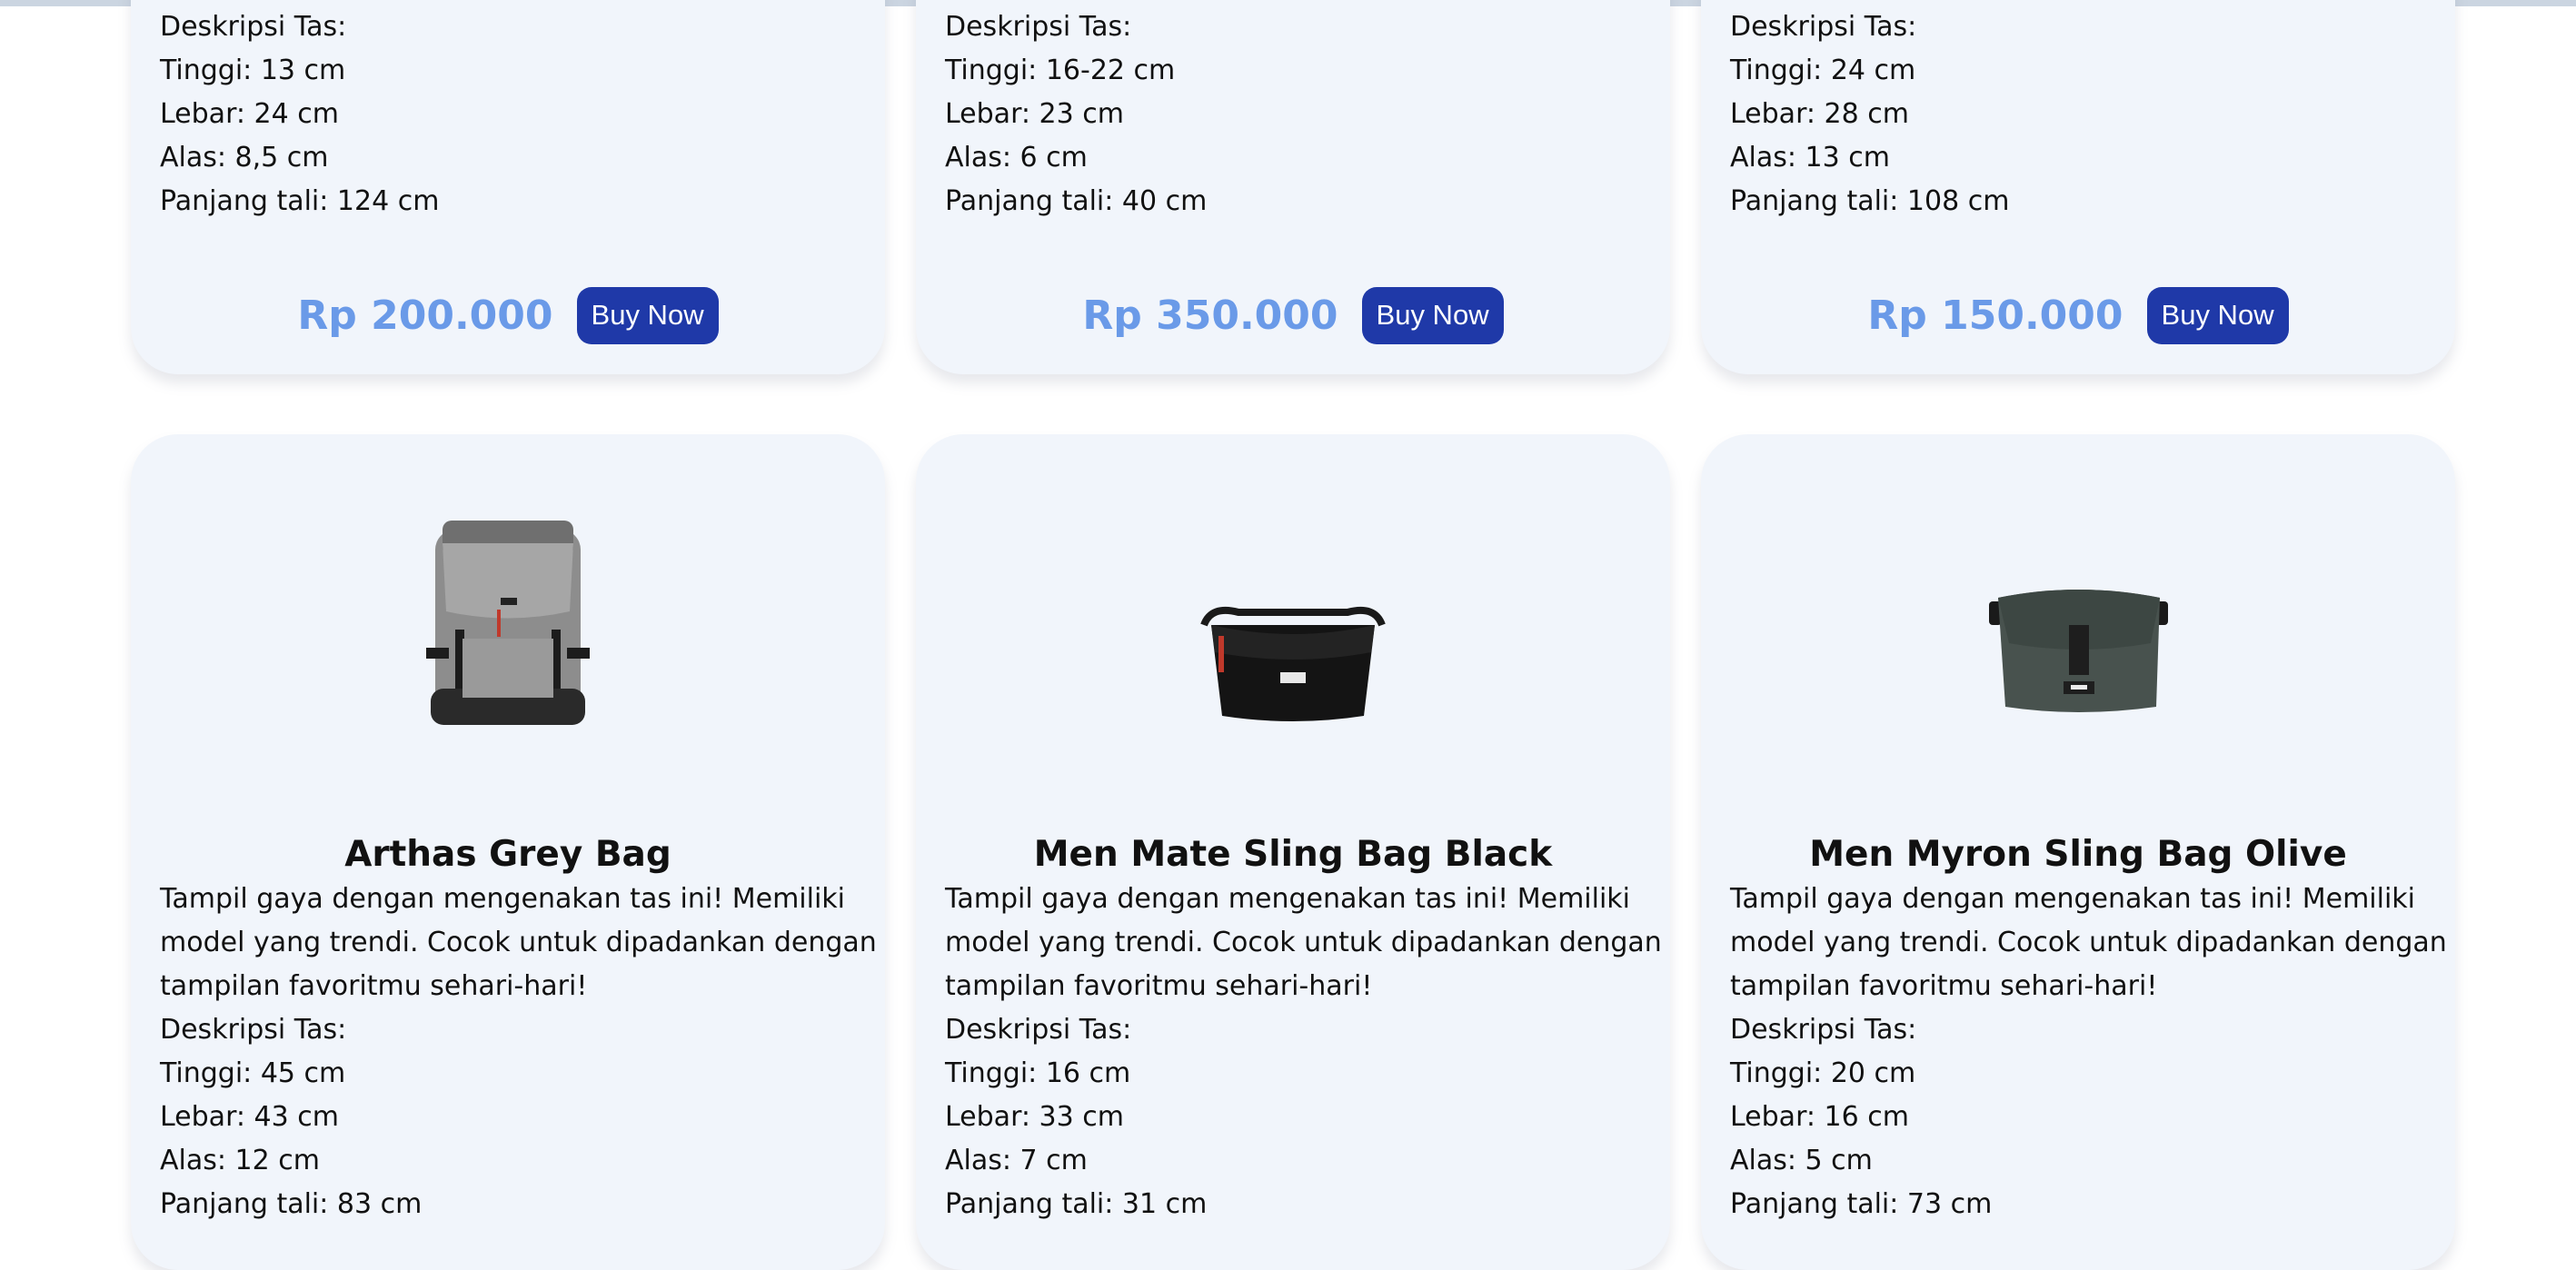 The height and width of the screenshot is (1270, 2576). Describe the element at coordinates (1870, 201) in the screenshot. I see `desc-line: Panjang tali: 108 cm` at that location.